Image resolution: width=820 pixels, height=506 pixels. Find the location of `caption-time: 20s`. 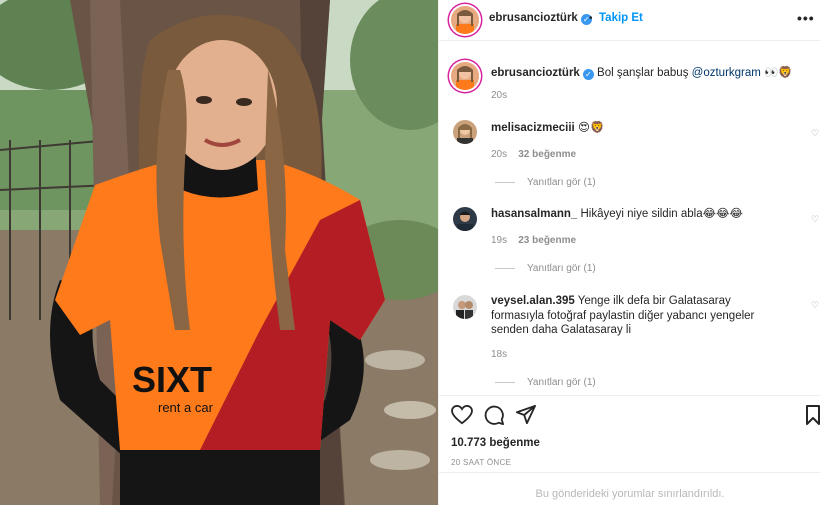

caption-time: 20s is located at coordinates (499, 95).